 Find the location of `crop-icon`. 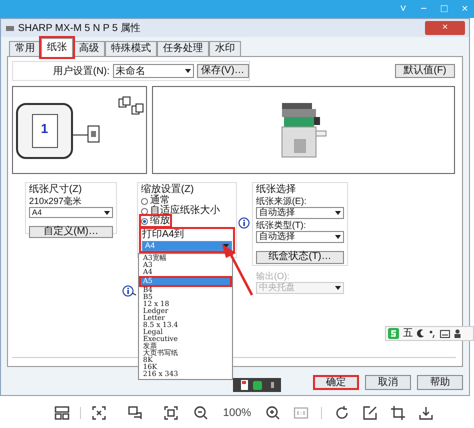

crop-icon is located at coordinates (398, 413).